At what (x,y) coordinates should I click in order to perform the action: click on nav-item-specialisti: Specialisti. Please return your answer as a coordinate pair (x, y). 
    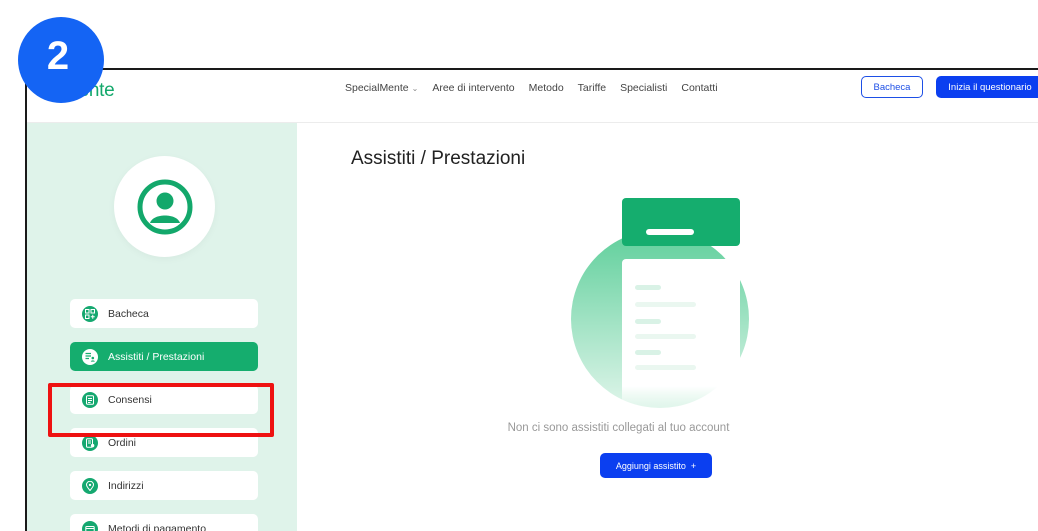
    Looking at the image, I should click on (643, 88).